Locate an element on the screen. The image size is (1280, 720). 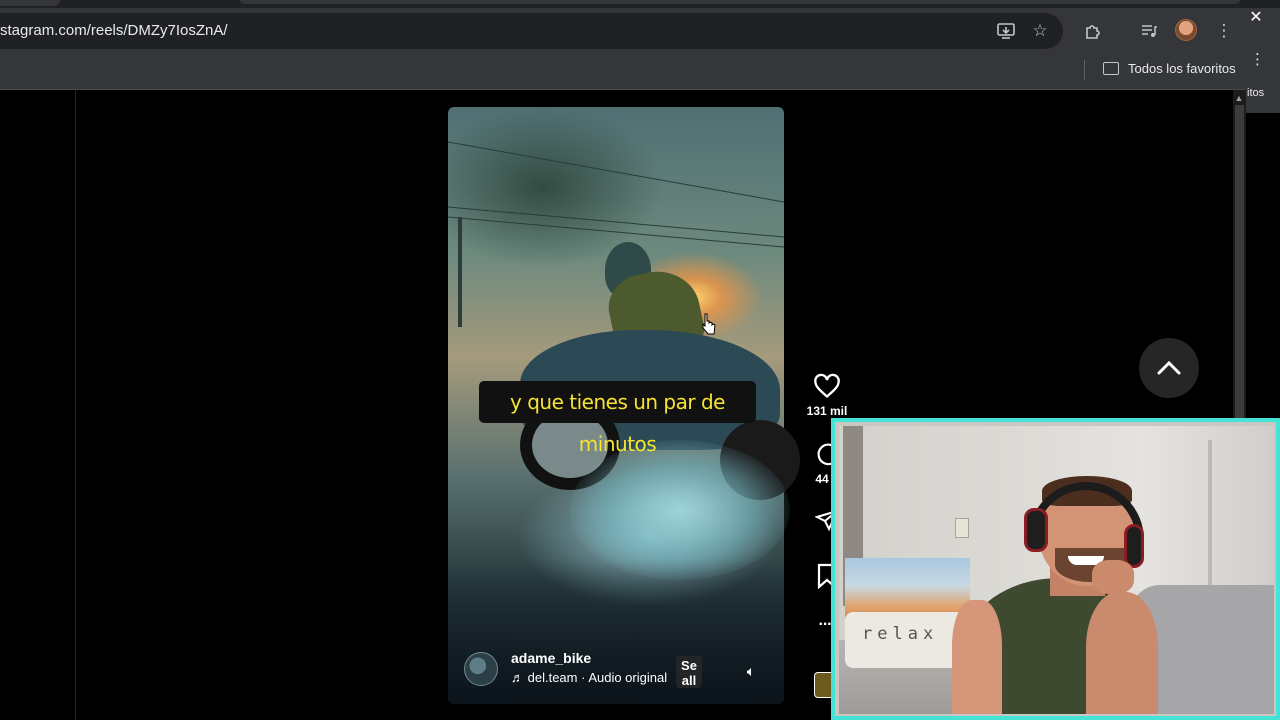
headphones-left-cup is located at coordinates (1036, 530).